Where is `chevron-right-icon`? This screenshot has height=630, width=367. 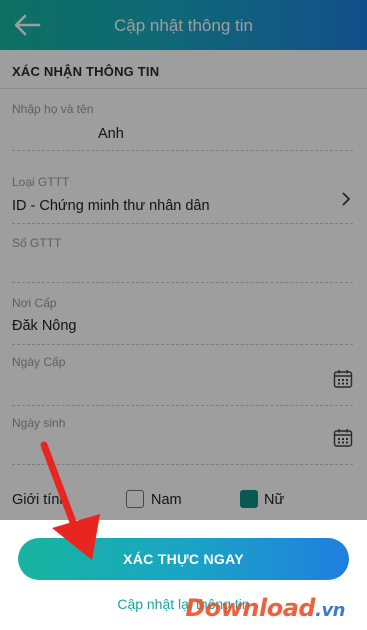 chevron-right-icon is located at coordinates (346, 199).